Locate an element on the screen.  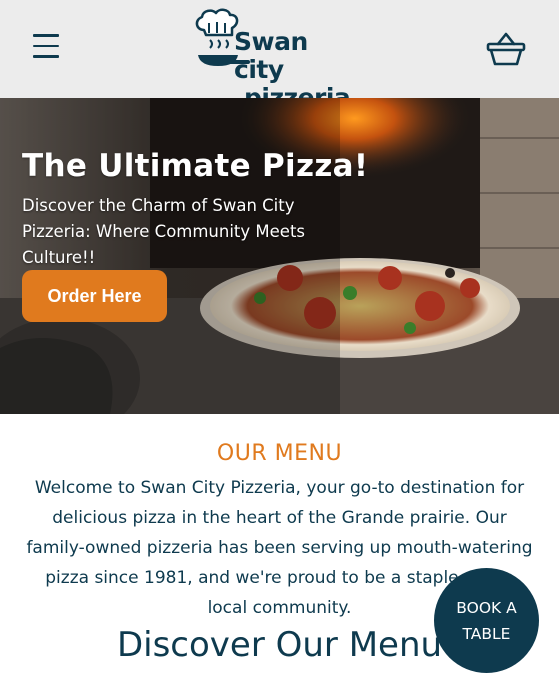
book-a-table-line-2: TABLE is located at coordinates (486, 633).